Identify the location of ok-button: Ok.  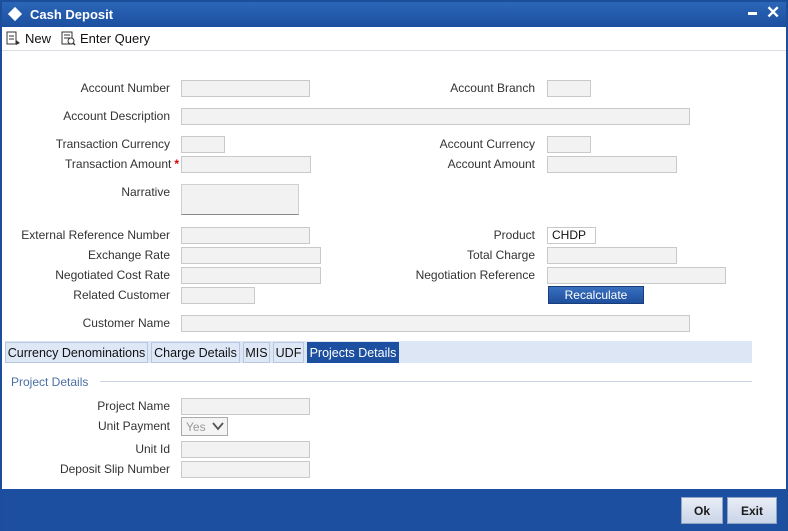
(702, 510).